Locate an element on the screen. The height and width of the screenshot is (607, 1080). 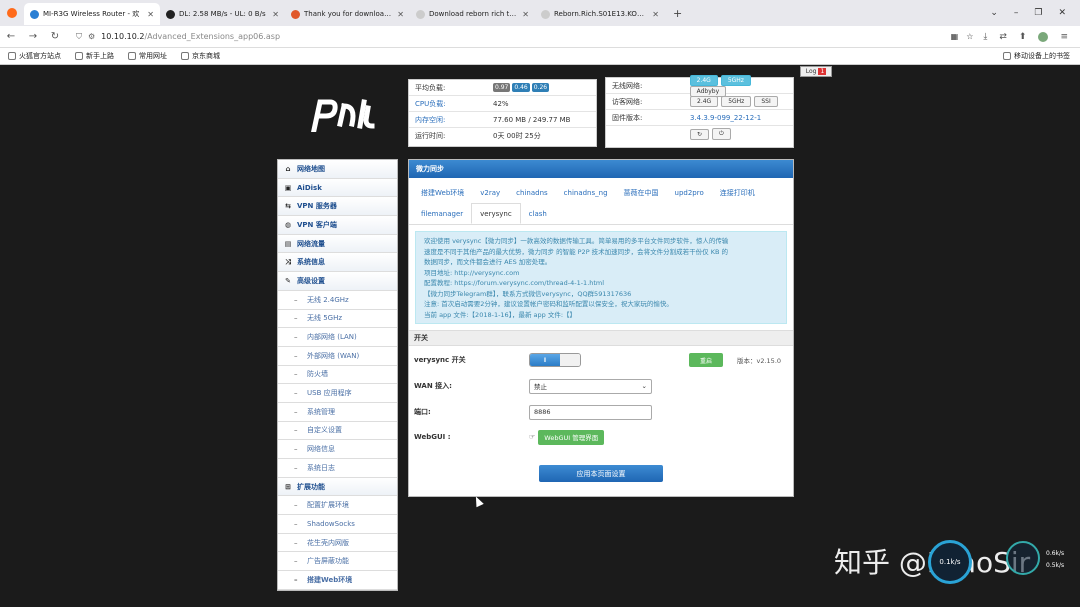
tab-chinadns: chinadns is located at coordinates (531, 192).